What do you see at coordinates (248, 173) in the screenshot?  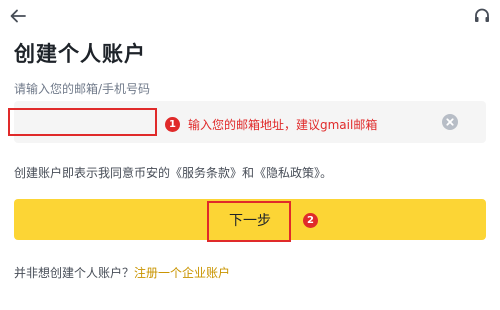 I see `terms-conjunction: 和` at bounding box center [248, 173].